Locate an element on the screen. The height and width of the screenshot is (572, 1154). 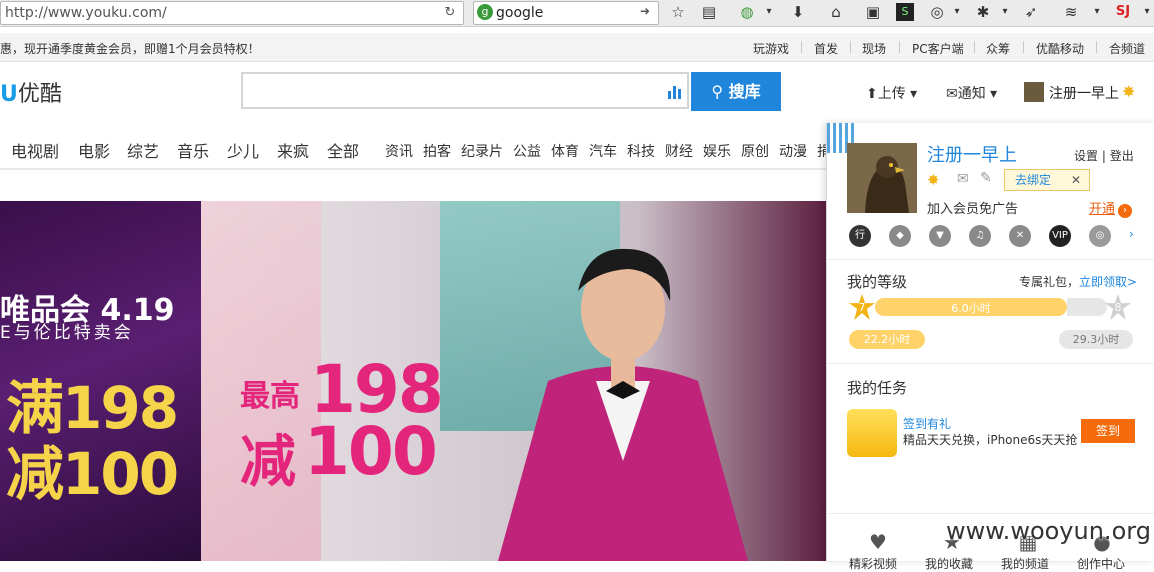
vip-level-icon: ✸ is located at coordinates (933, 180).